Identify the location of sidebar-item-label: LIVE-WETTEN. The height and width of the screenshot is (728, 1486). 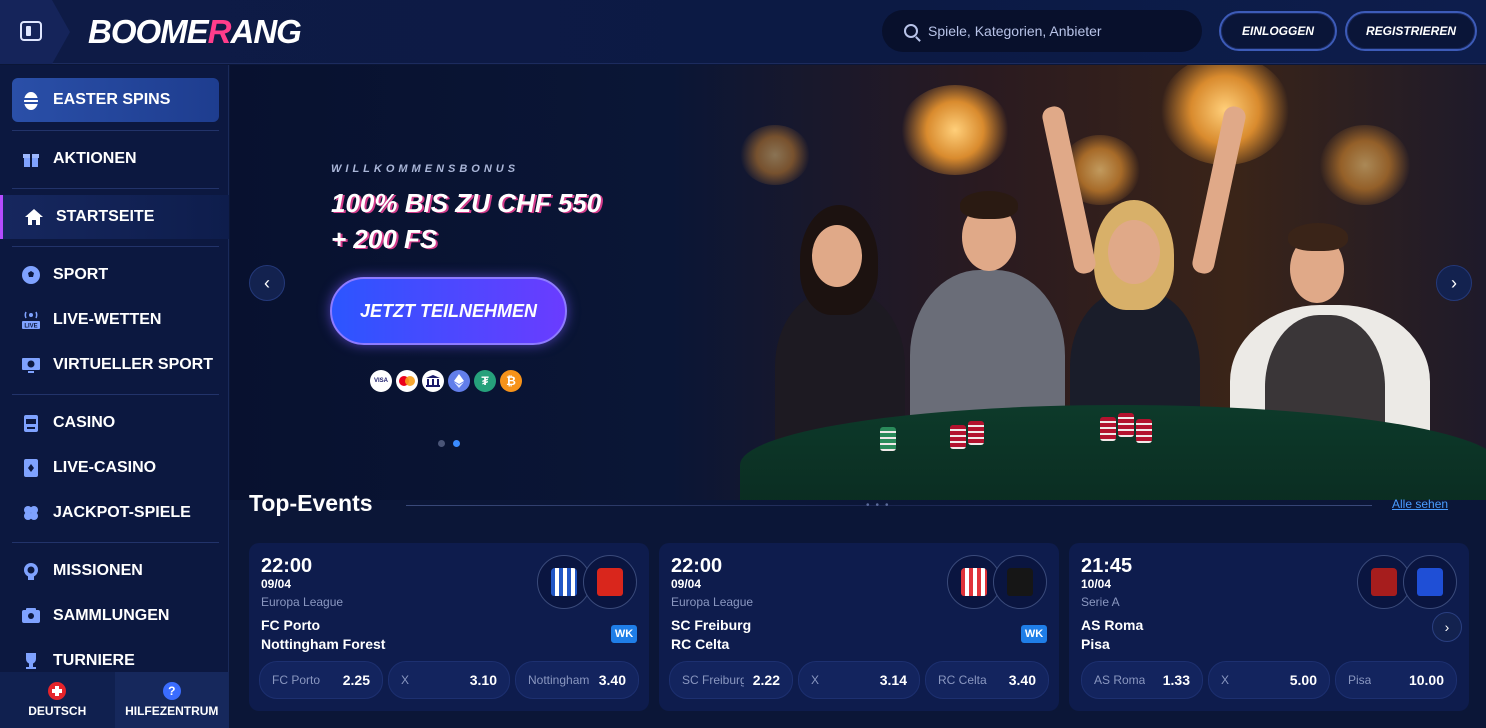
(107, 319).